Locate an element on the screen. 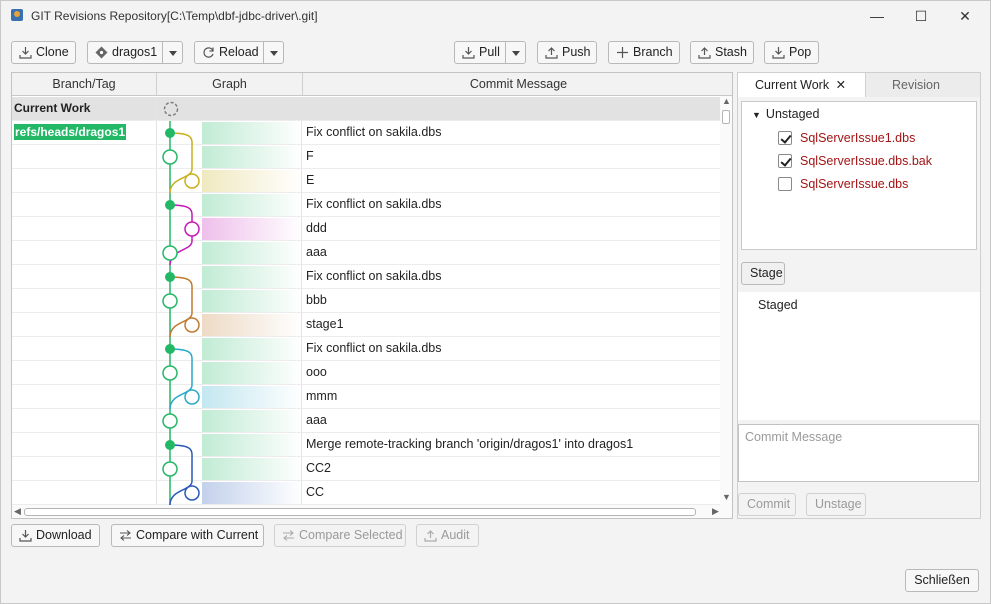 The height and width of the screenshot is (604, 991). pull-label: Pull is located at coordinates (489, 52).